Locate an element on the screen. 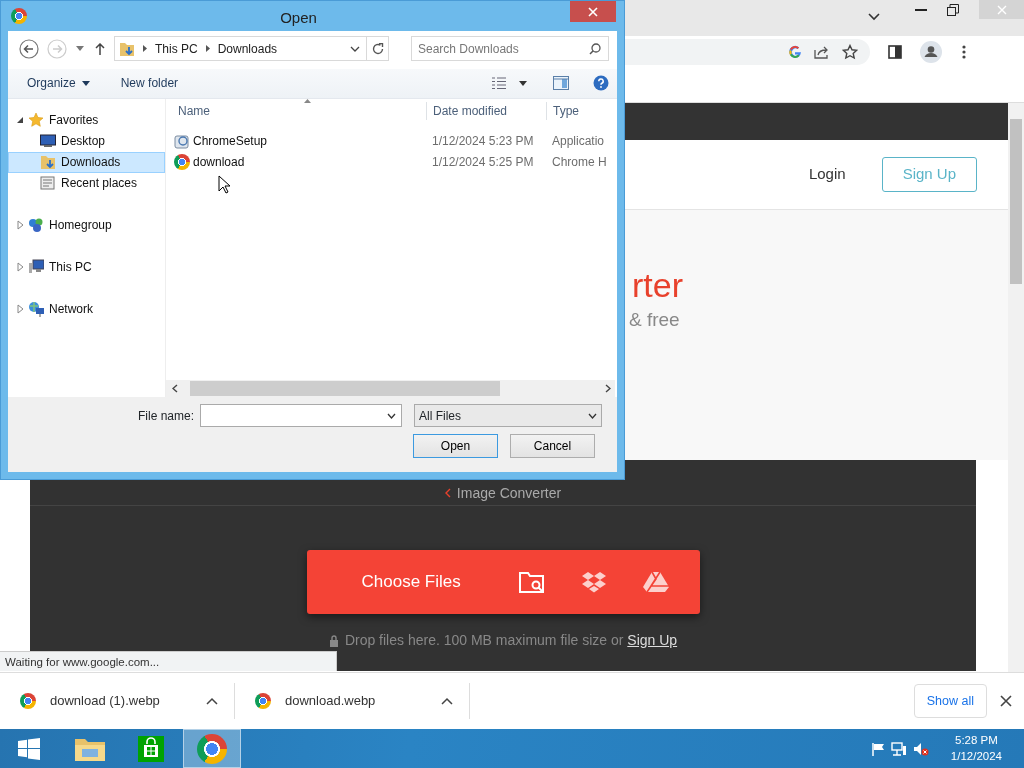 The width and height of the screenshot is (1024, 768). tree-item: Recent places is located at coordinates (86, 183).